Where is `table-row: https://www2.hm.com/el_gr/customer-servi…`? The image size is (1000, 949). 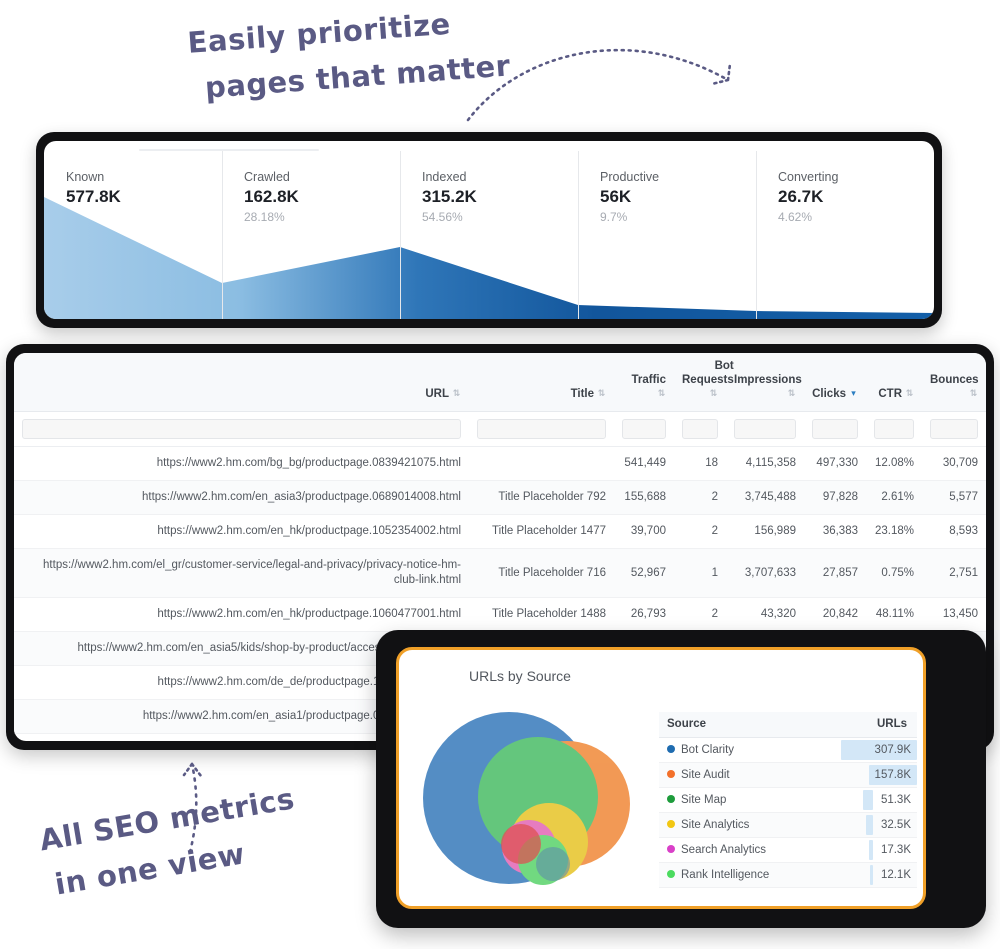
table-row: https://www2.hm.com/el_gr/customer-servi… is located at coordinates (500, 573).